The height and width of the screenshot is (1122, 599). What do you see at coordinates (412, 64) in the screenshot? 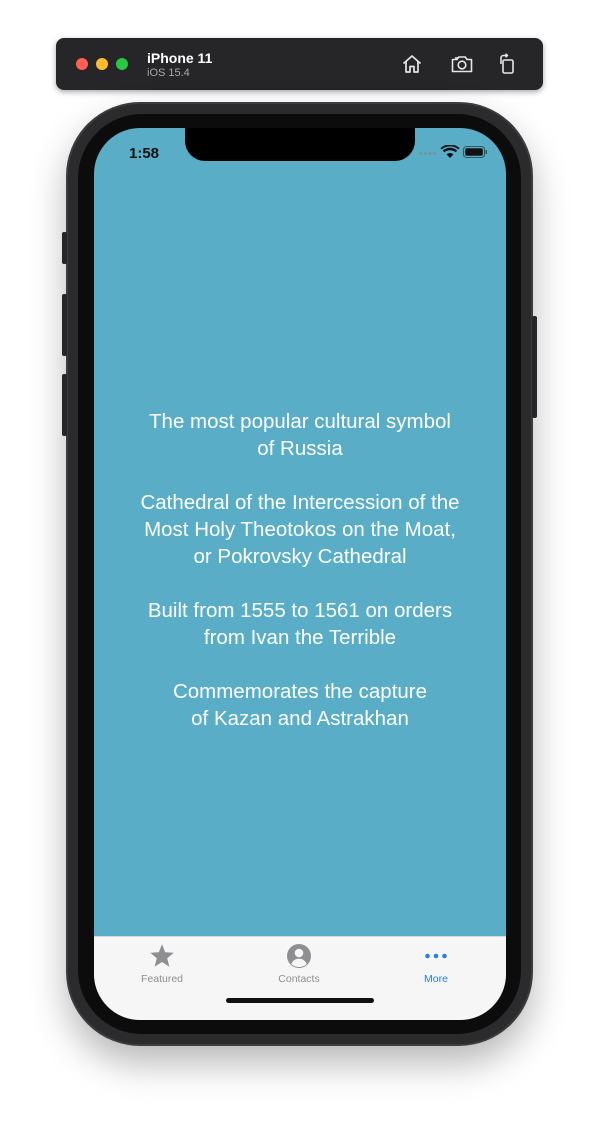
I see `home-icon` at bounding box center [412, 64].